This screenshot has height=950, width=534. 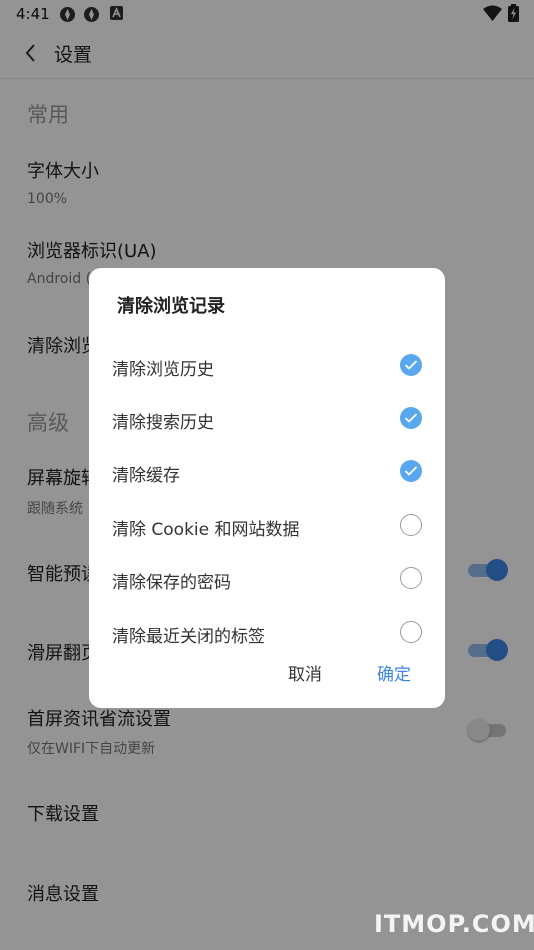 What do you see at coordinates (206, 530) in the screenshot?
I see `option-label: 清除 Cookie 和网站数据` at bounding box center [206, 530].